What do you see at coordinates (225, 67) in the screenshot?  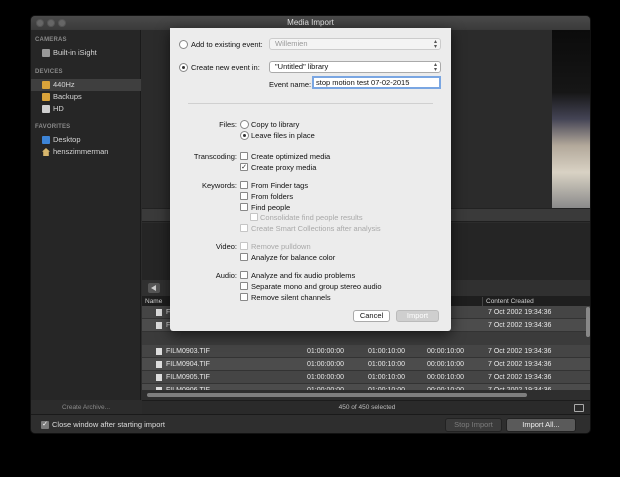 I see `create-new-event-label: Create new event in:` at bounding box center [225, 67].